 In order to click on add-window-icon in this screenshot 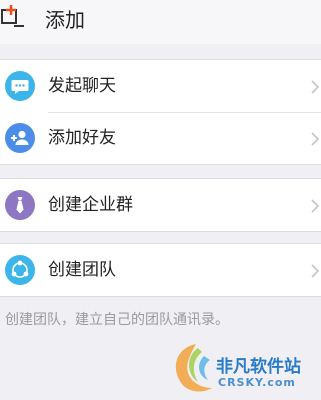, I will do `click(13, 16)`.